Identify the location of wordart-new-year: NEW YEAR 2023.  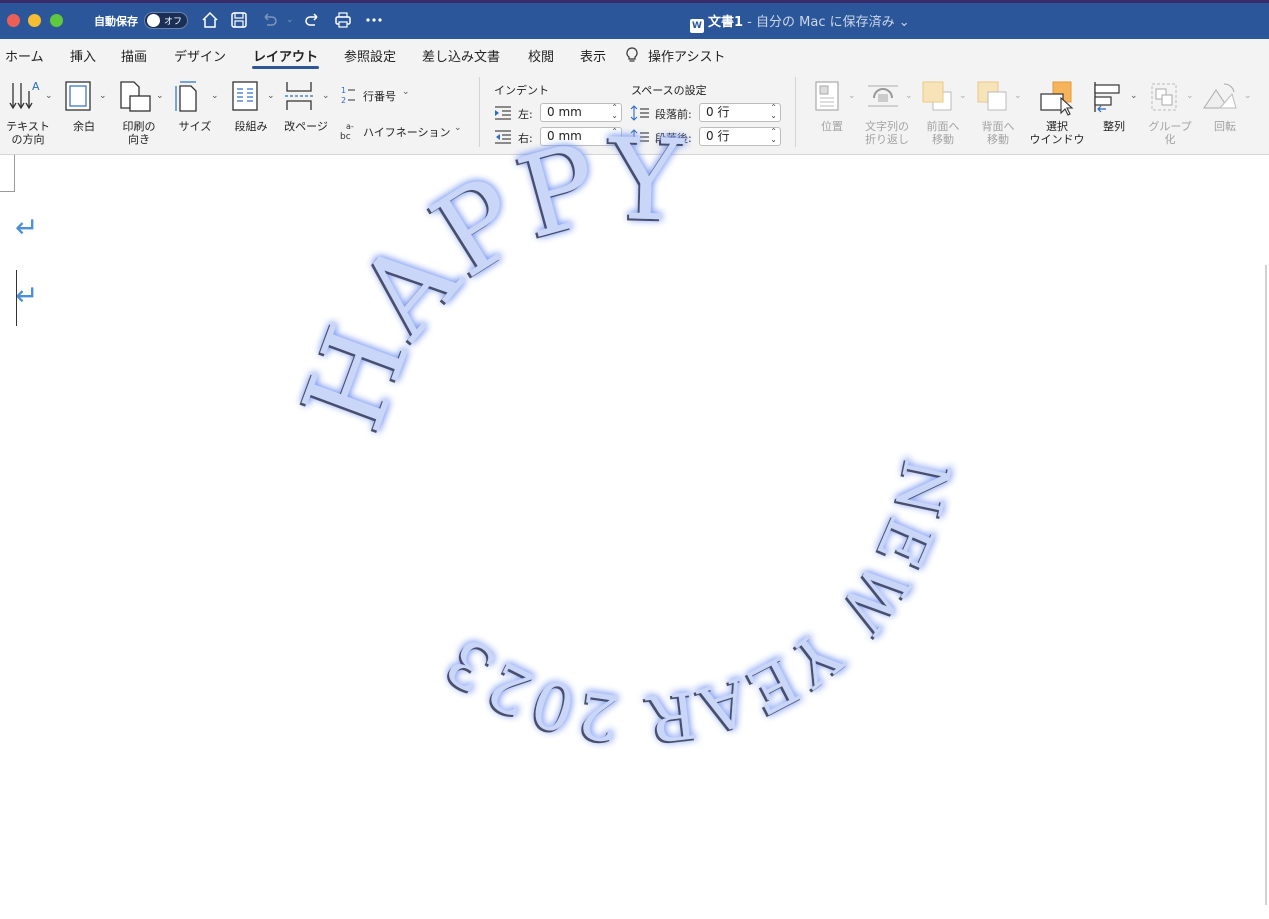
(698, 603).